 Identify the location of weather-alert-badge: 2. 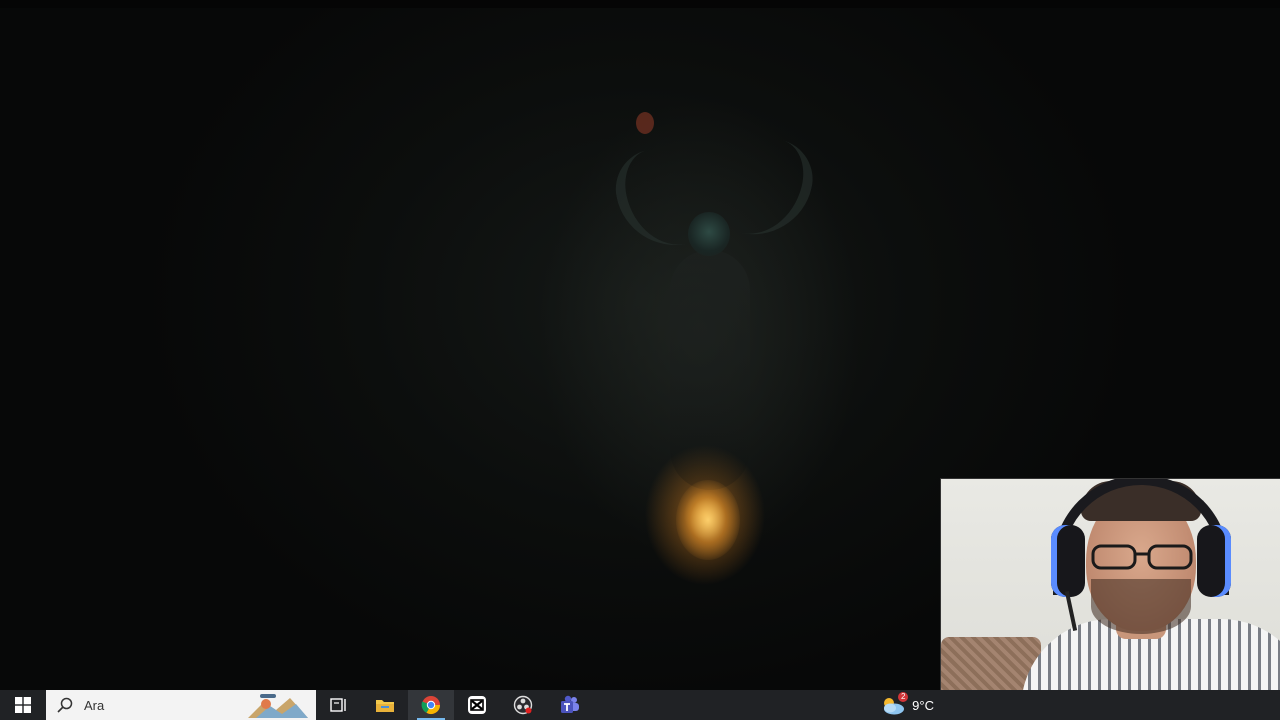
(903, 697).